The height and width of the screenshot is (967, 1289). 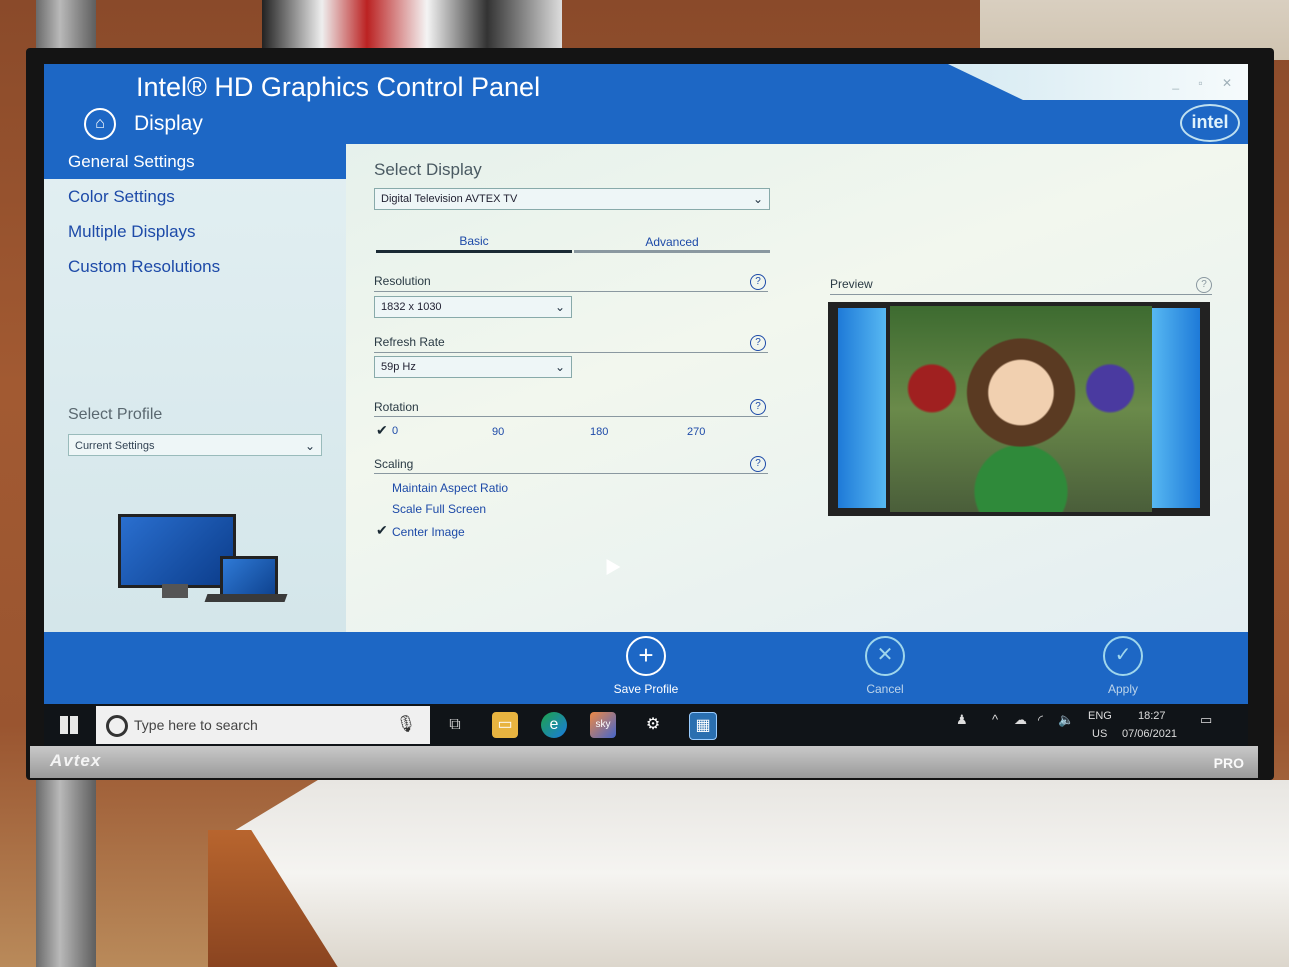 What do you see at coordinates (439, 509) in the screenshot?
I see `scaling-option-scale-full-screen: Scale Full Screen` at bounding box center [439, 509].